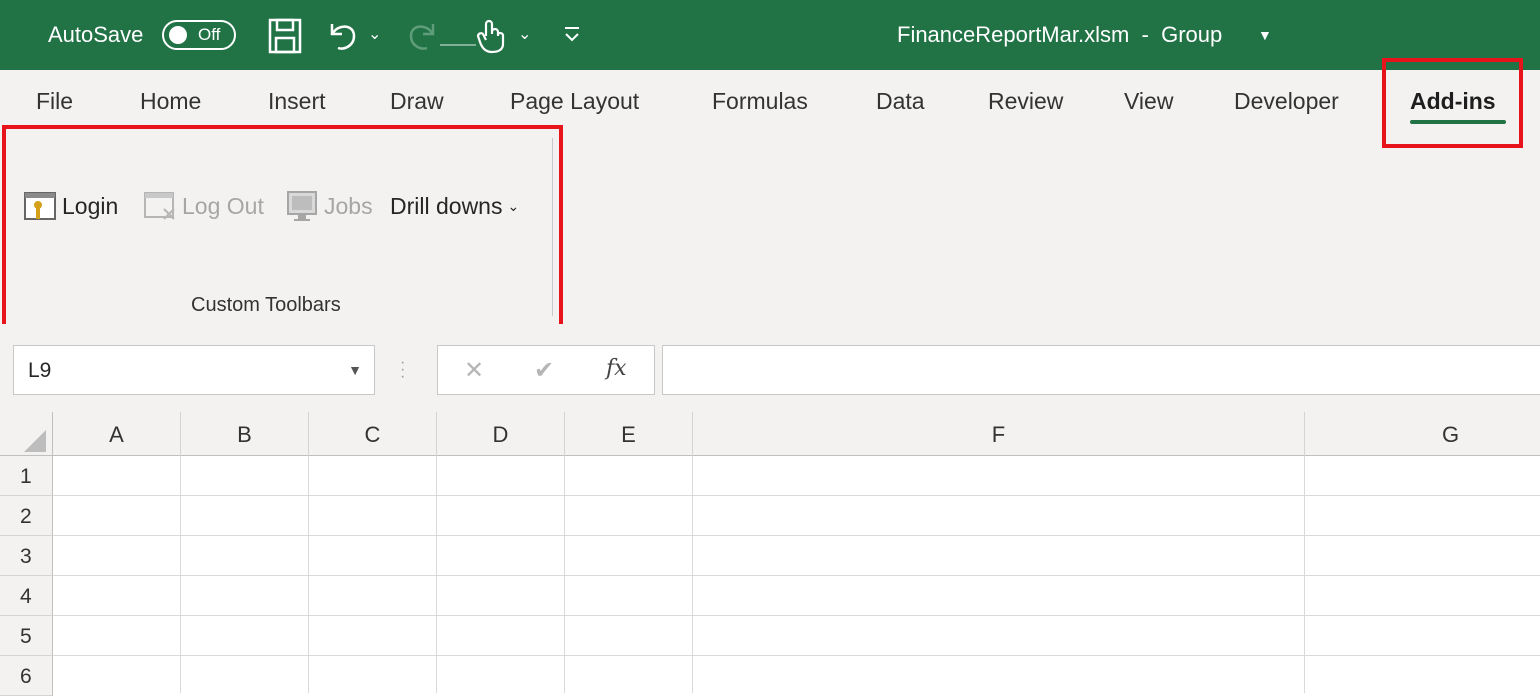 Image resolution: width=1540 pixels, height=698 pixels. What do you see at coordinates (1060, 34) in the screenshot?
I see `document-title: FinanceReportMar.xlsm - Group` at bounding box center [1060, 34].